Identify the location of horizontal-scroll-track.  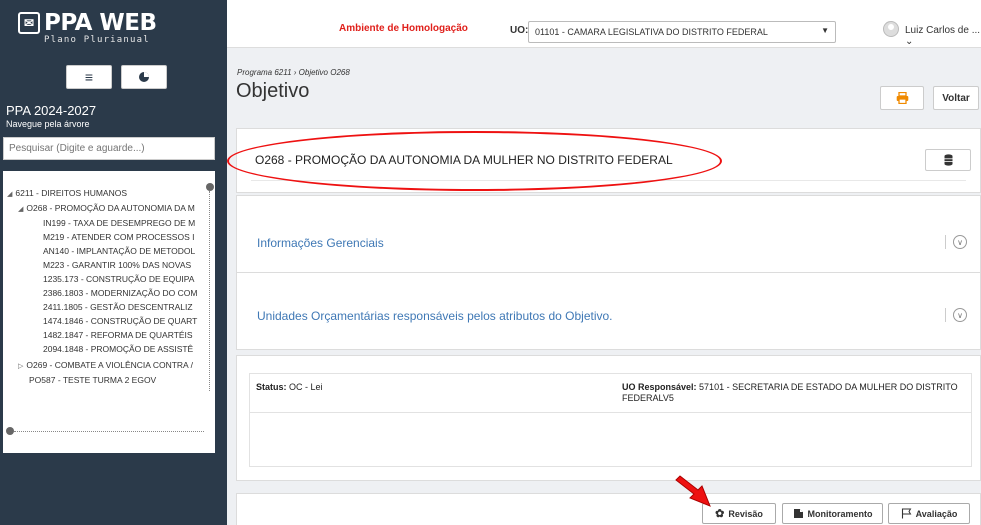
(109, 431).